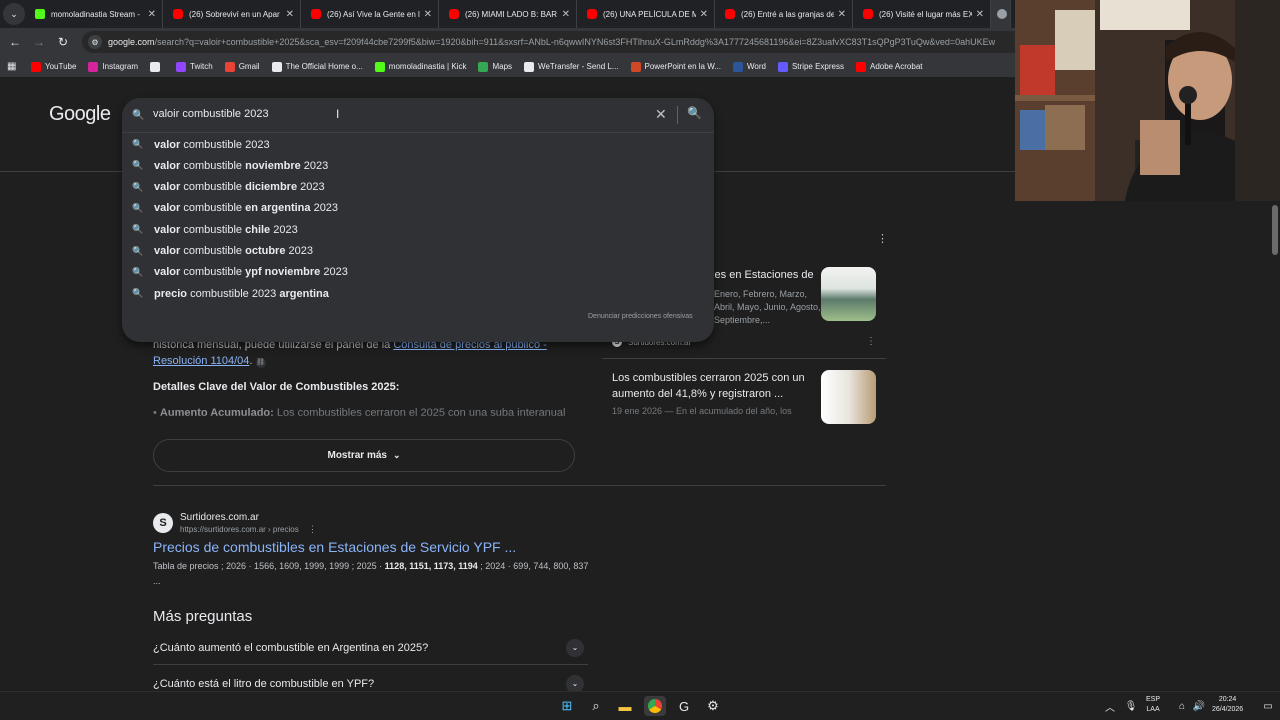 The width and height of the screenshot is (1280, 720). Describe the element at coordinates (211, 114) in the screenshot. I see `search-input: valoir combustible 2023` at that location.